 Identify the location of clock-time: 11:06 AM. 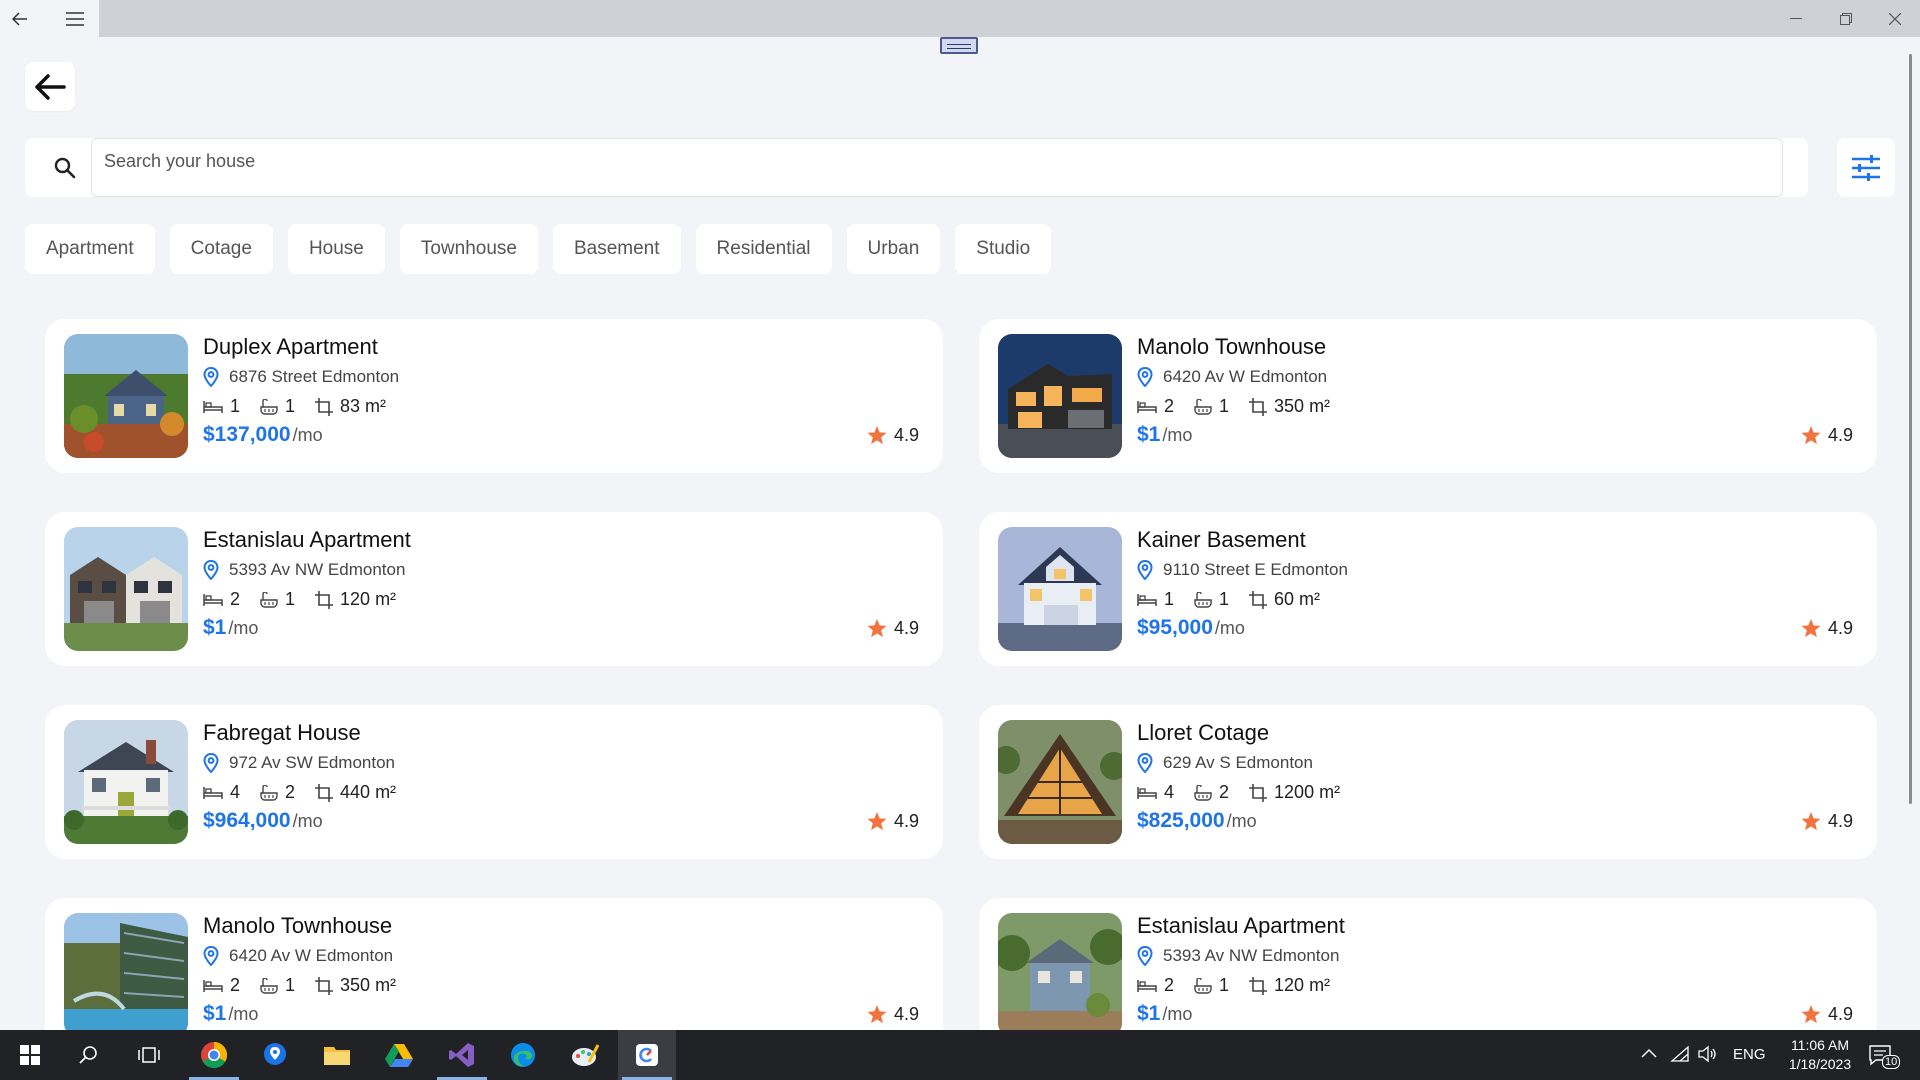
(1820, 1045).